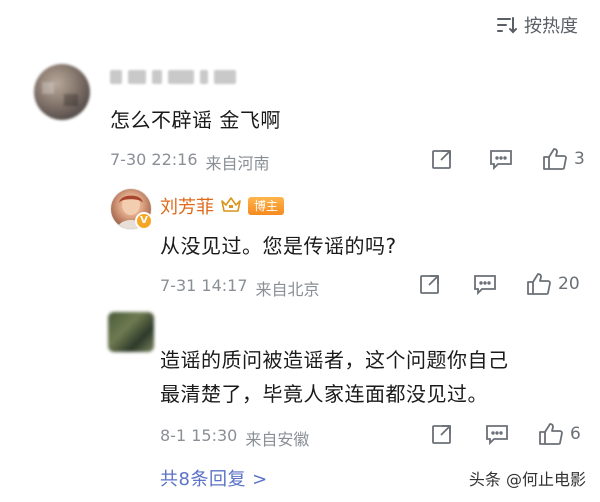  What do you see at coordinates (287, 289) in the screenshot?
I see `reply-location: 来自北京` at bounding box center [287, 289].